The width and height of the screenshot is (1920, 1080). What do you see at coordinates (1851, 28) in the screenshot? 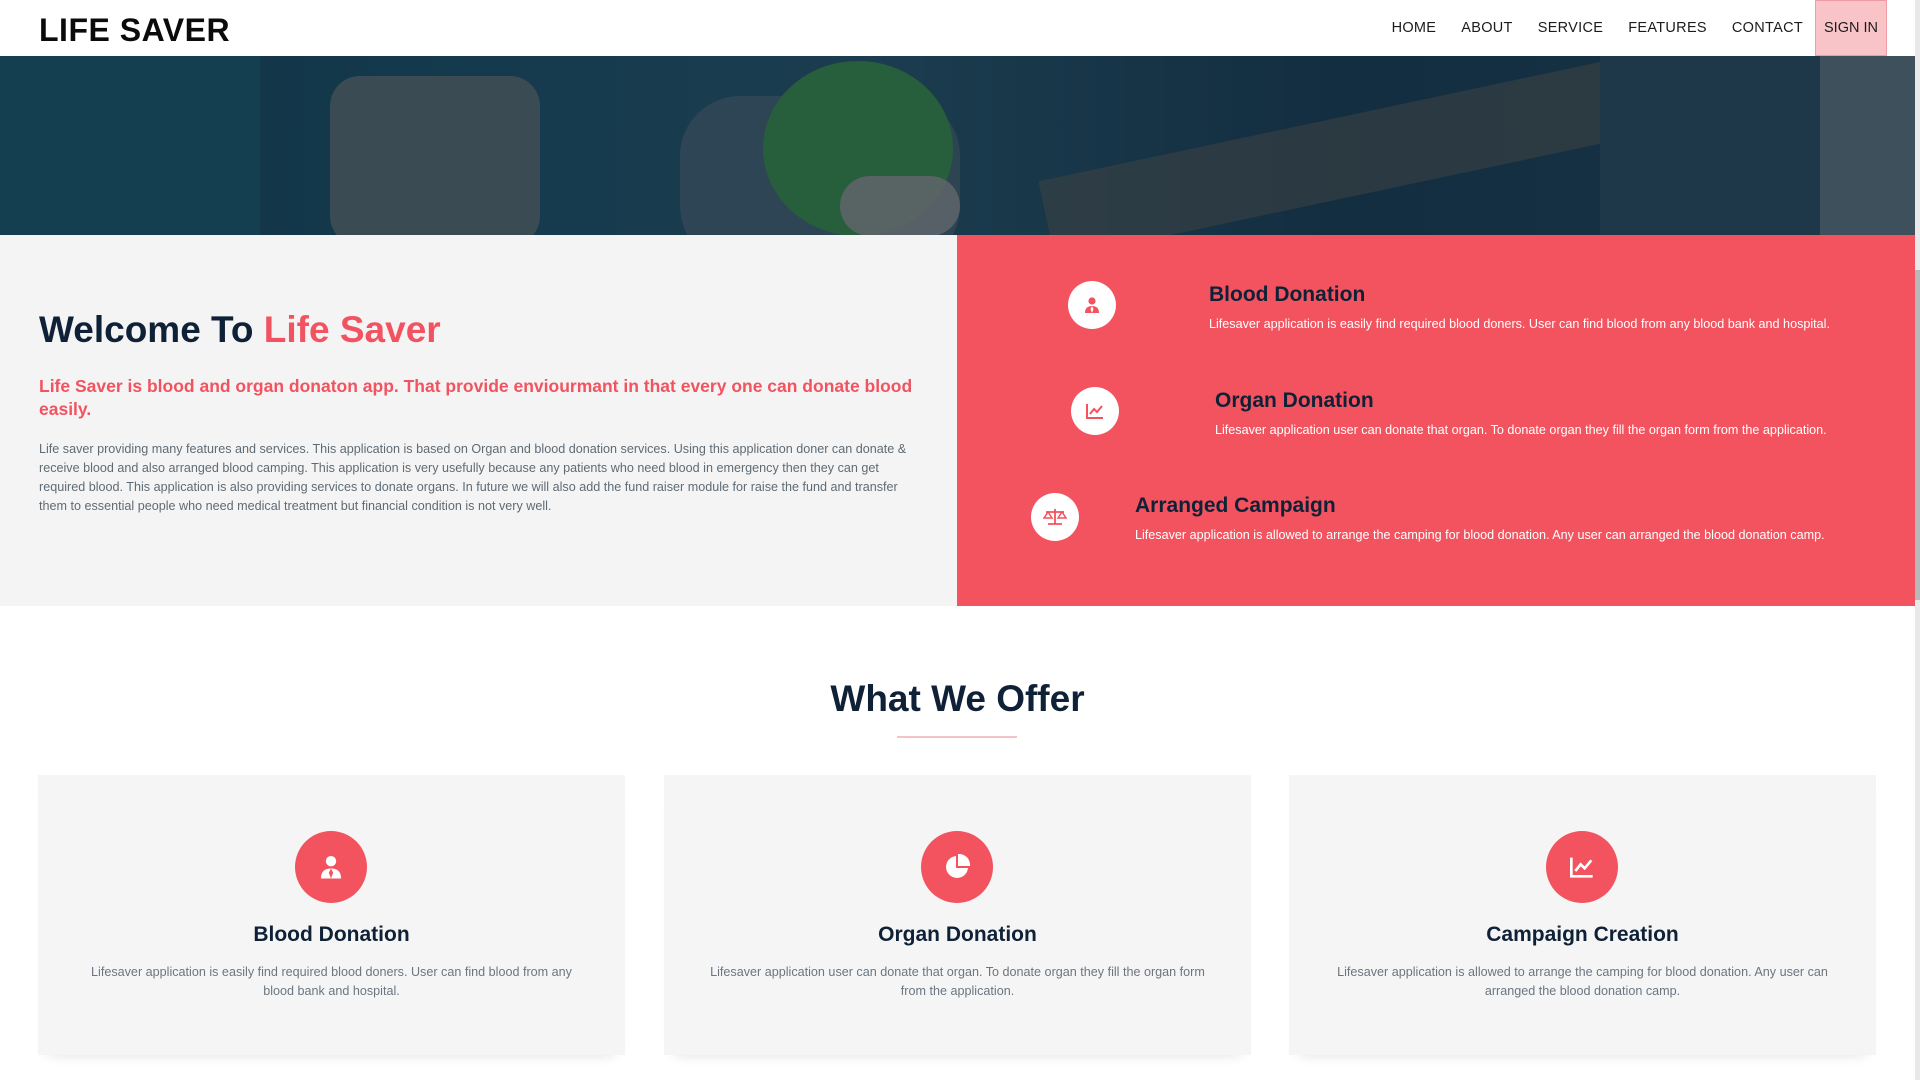
I see `sign-in-button: SIGN IN` at bounding box center [1851, 28].